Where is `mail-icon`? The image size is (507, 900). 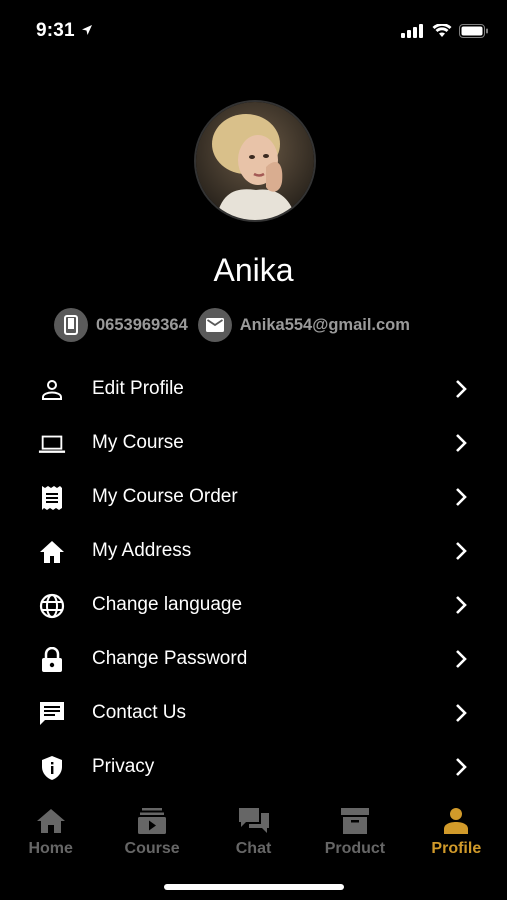 mail-icon is located at coordinates (214, 325).